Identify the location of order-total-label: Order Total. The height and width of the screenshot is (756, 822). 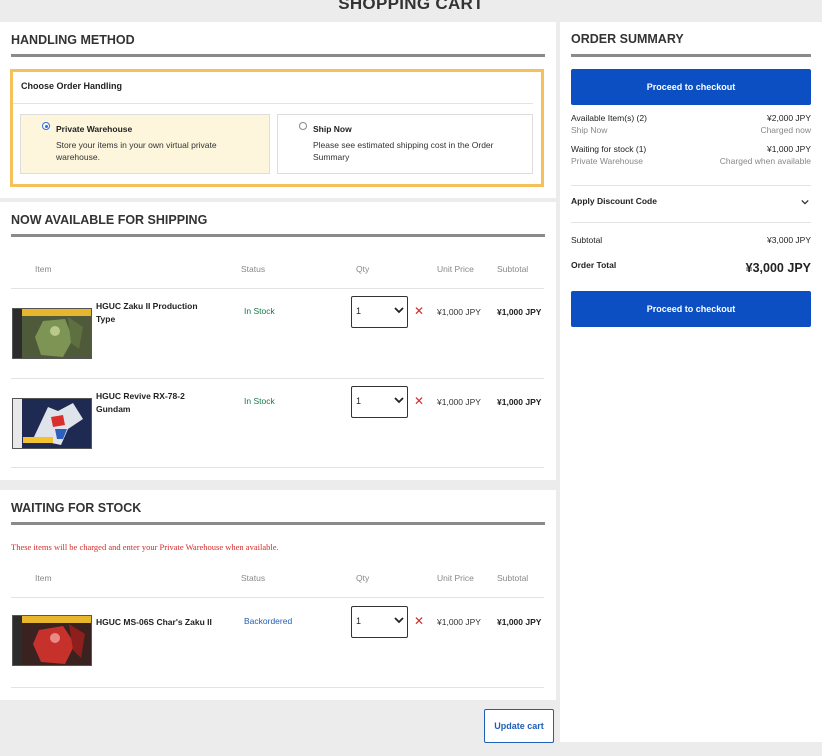
(594, 265).